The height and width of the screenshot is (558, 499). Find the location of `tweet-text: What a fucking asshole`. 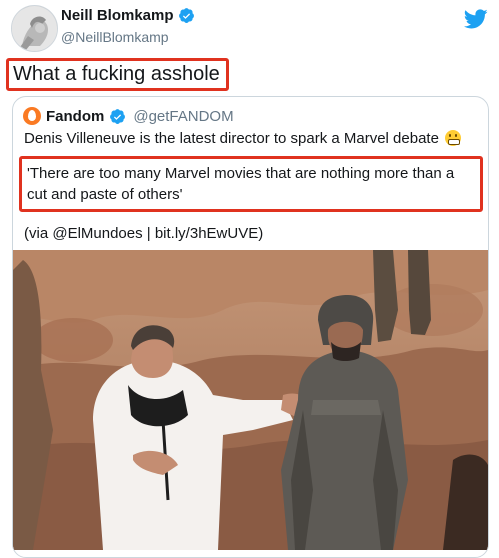

tweet-text: What a fucking asshole is located at coordinates (117, 74).